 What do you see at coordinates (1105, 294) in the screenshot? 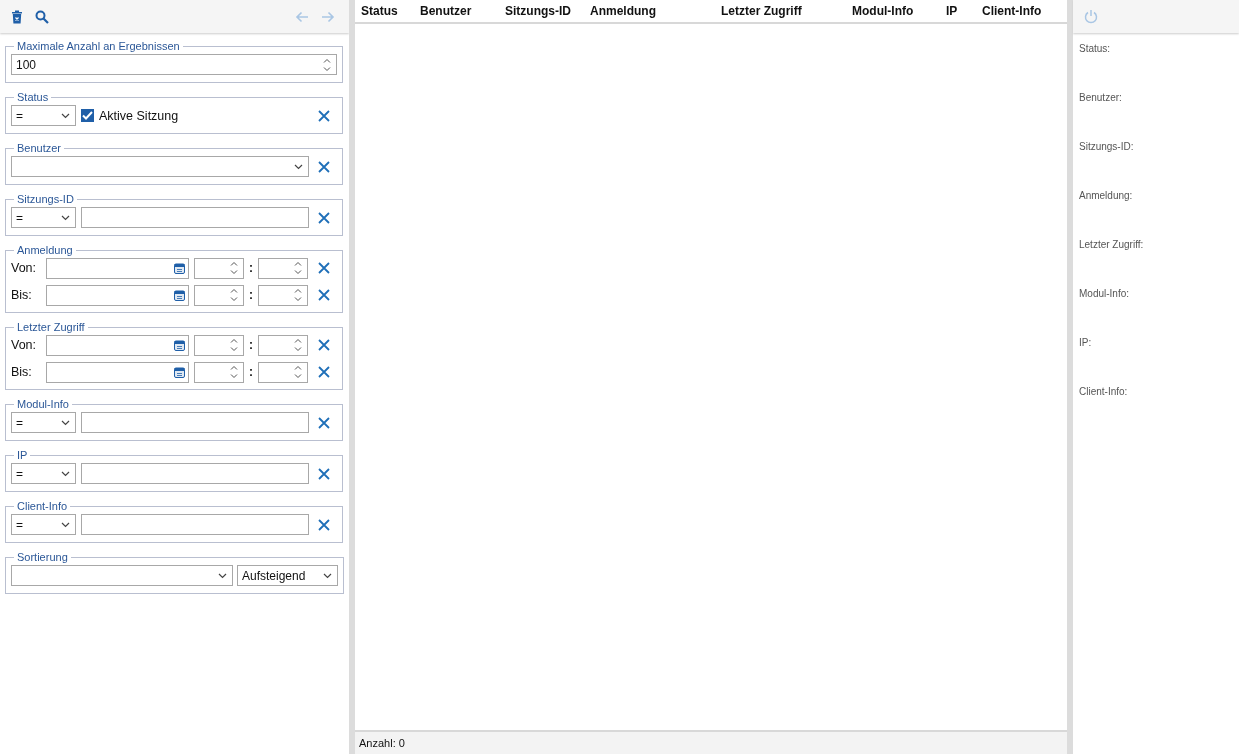
I see `detail-label: Modul-Info:` at bounding box center [1105, 294].